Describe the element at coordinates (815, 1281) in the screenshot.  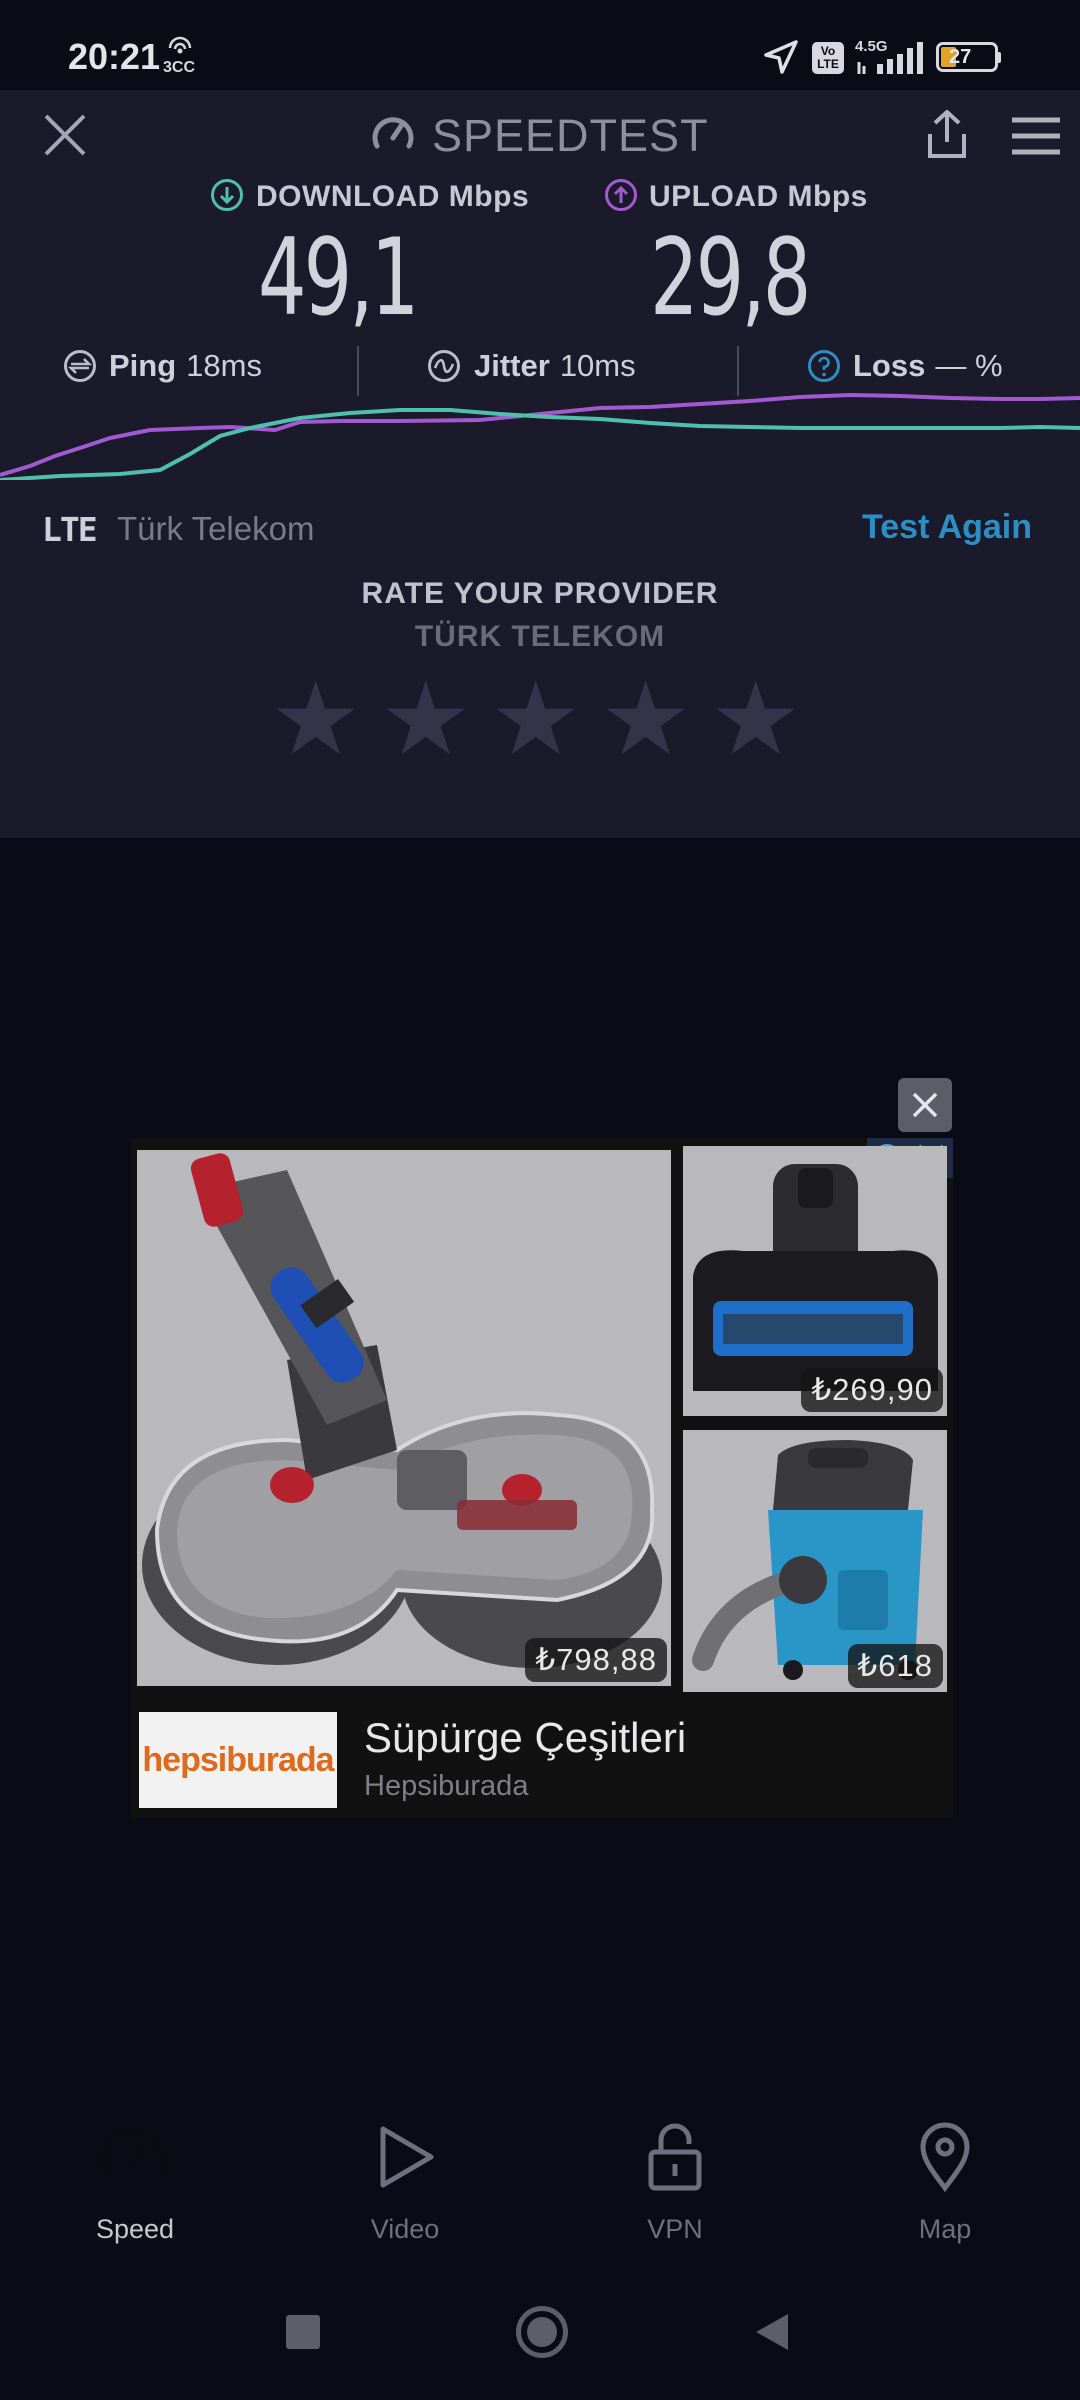
I see `ad-product-image-top-right: ₺269,90` at that location.